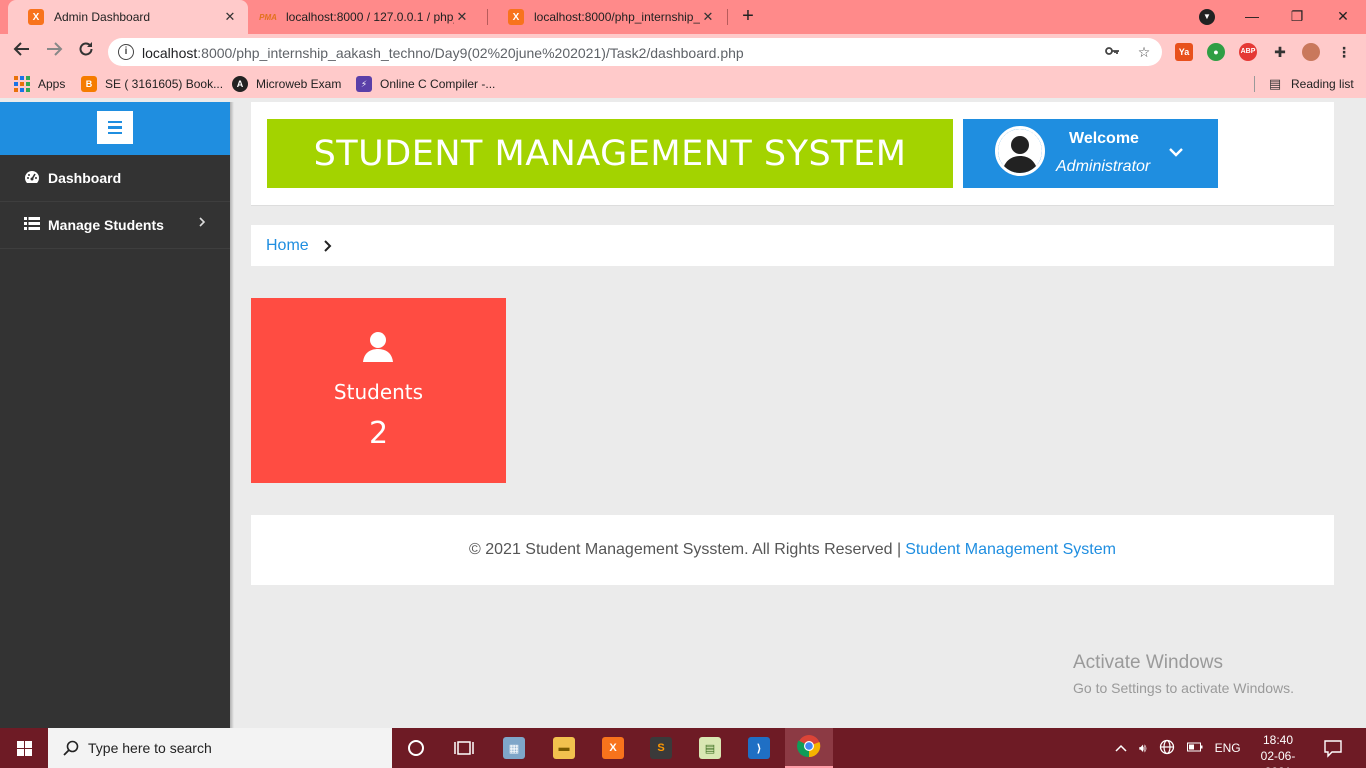  Describe the element at coordinates (727, 17) in the screenshot. I see `tab-separator` at that location.